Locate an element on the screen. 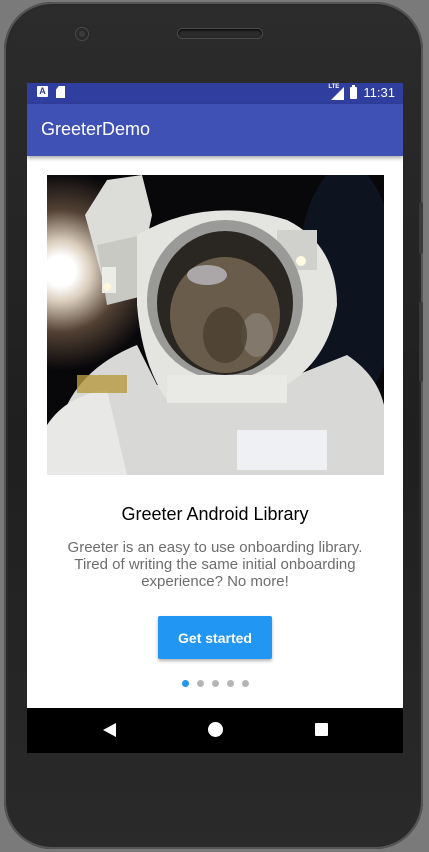  lte-signal-icon: LTE is located at coordinates (336, 92).